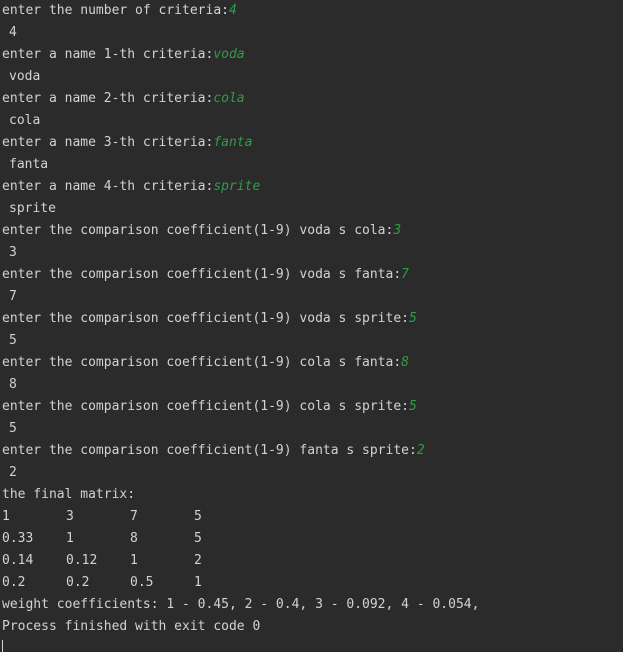 The width and height of the screenshot is (623, 652). I want to click on matrix-title: the final matrix:, so click(69, 494).